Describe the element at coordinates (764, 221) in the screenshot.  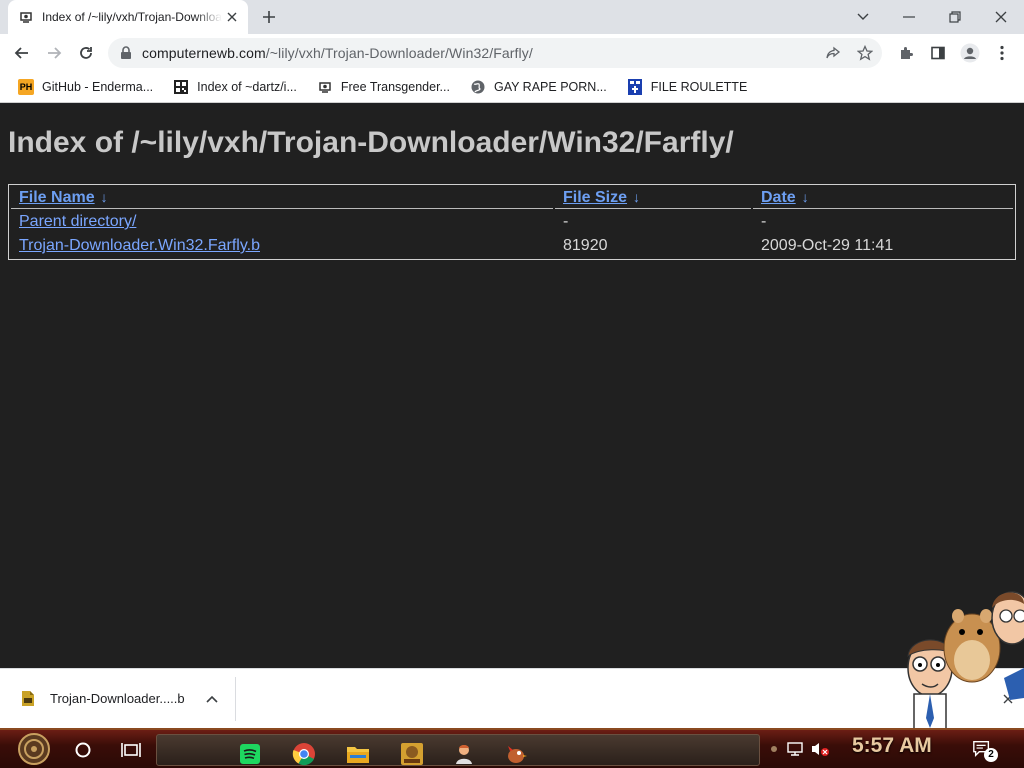
I see `file-date-cell: -` at that location.